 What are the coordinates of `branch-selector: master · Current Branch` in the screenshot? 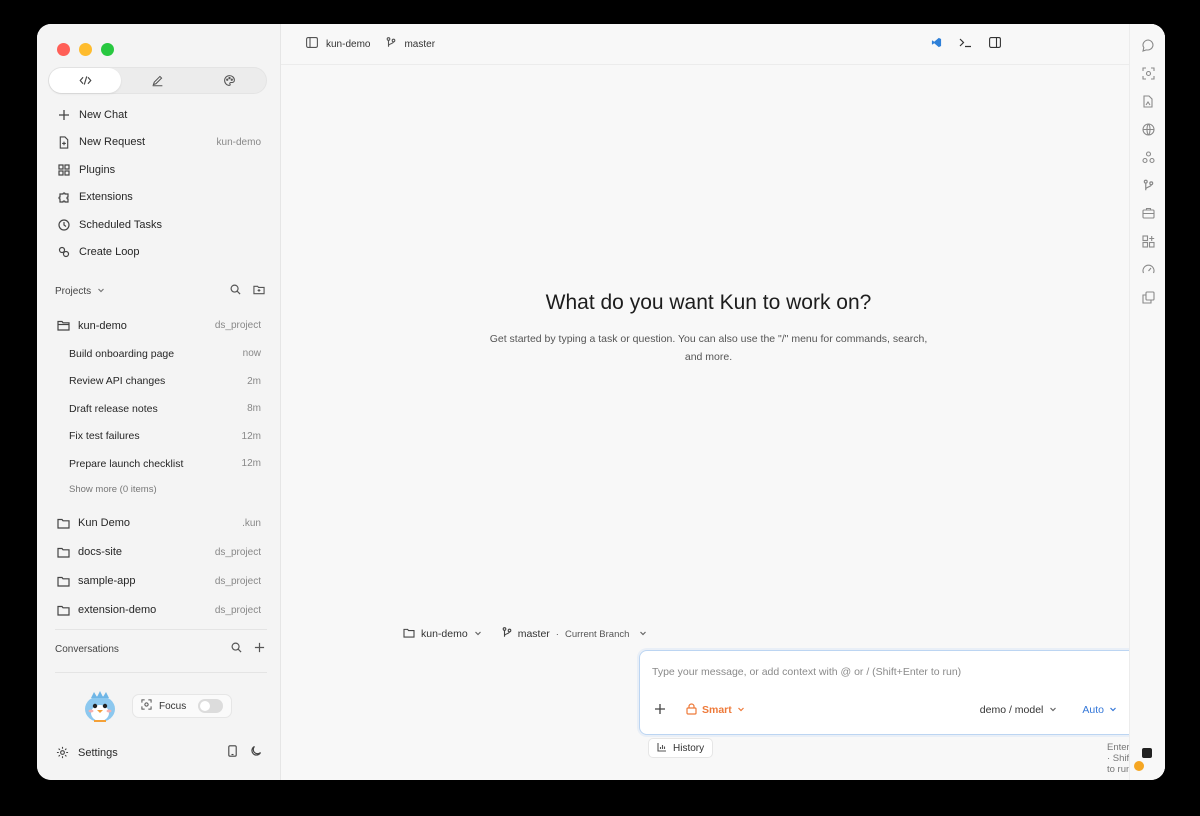 It's located at (575, 634).